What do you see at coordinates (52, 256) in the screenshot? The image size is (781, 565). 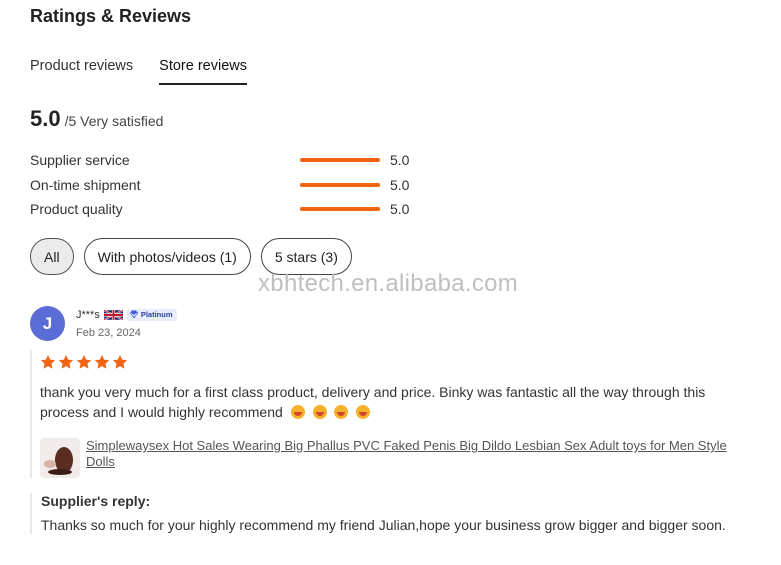 I see `filter-all-button: All` at bounding box center [52, 256].